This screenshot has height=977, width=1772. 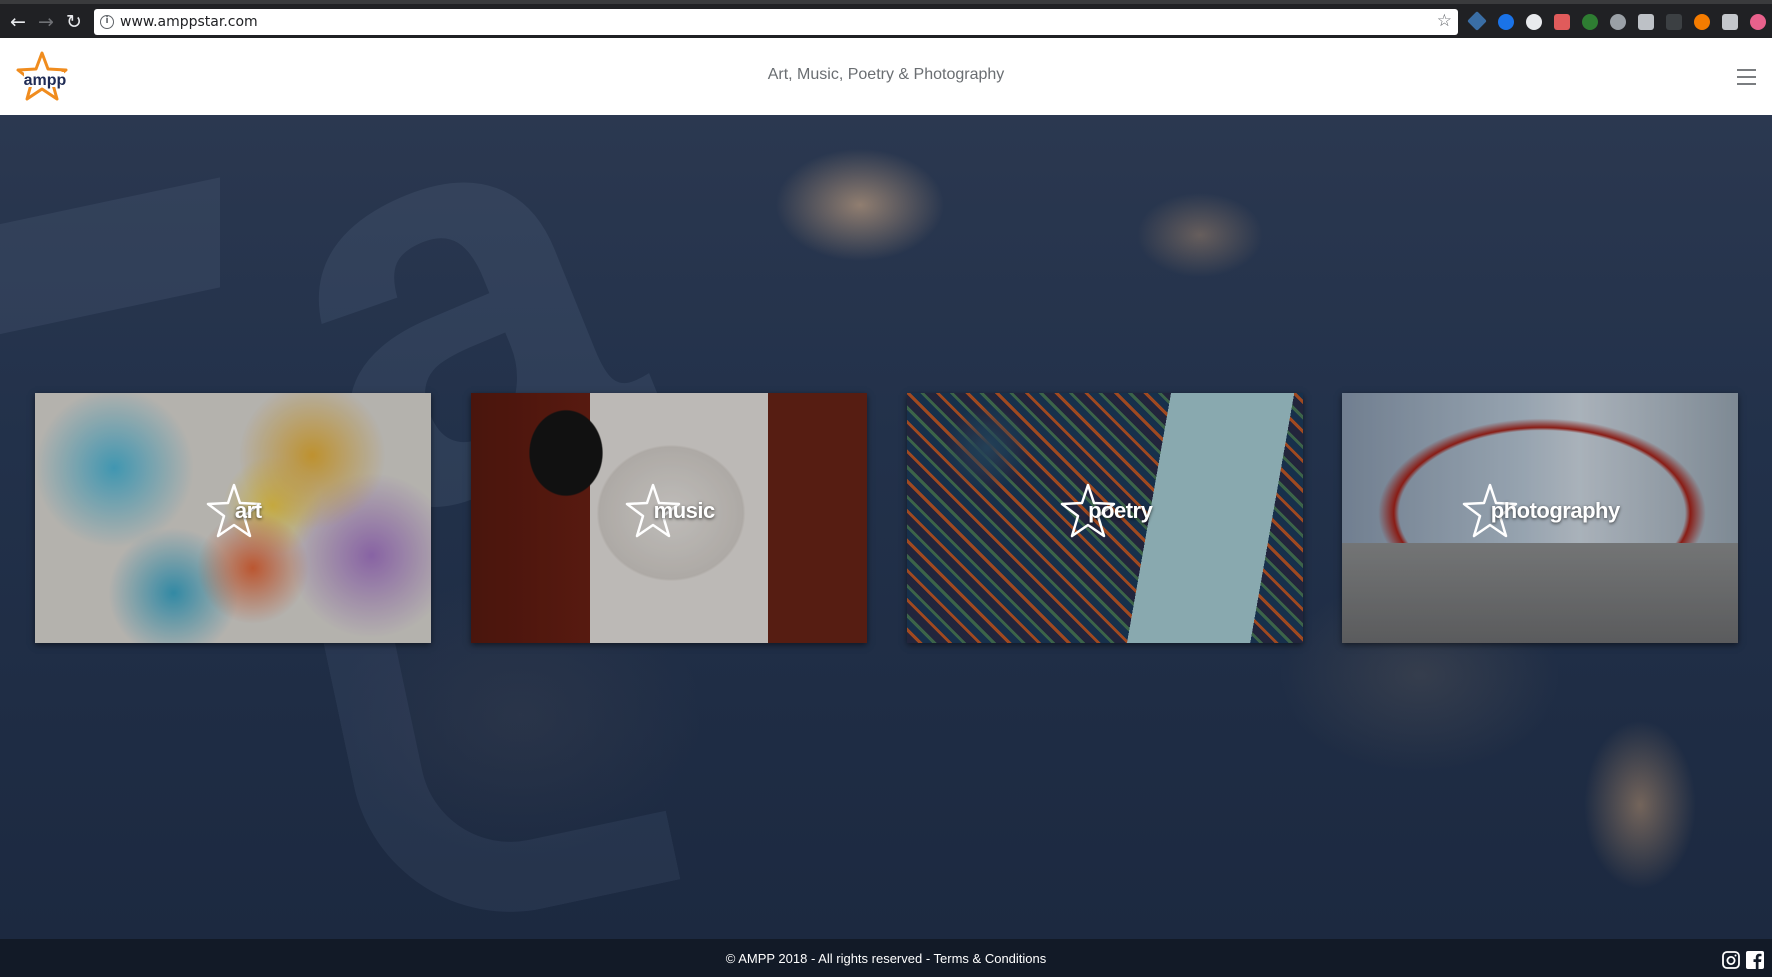 What do you see at coordinates (1444, 21) in the screenshot?
I see `bookmark-star-icon: ☆` at bounding box center [1444, 21].